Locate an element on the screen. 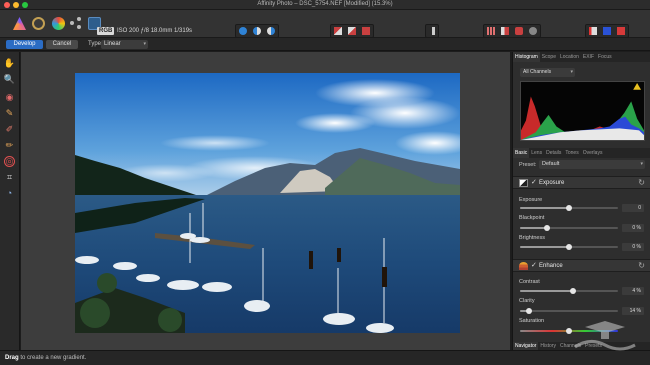 This screenshot has width=650, height=365. tab-navigator: Navigator is located at coordinates (526, 346).